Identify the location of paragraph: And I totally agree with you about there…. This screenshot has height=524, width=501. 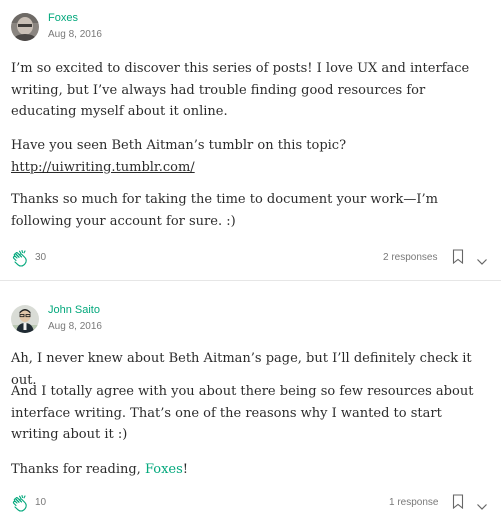
(242, 413).